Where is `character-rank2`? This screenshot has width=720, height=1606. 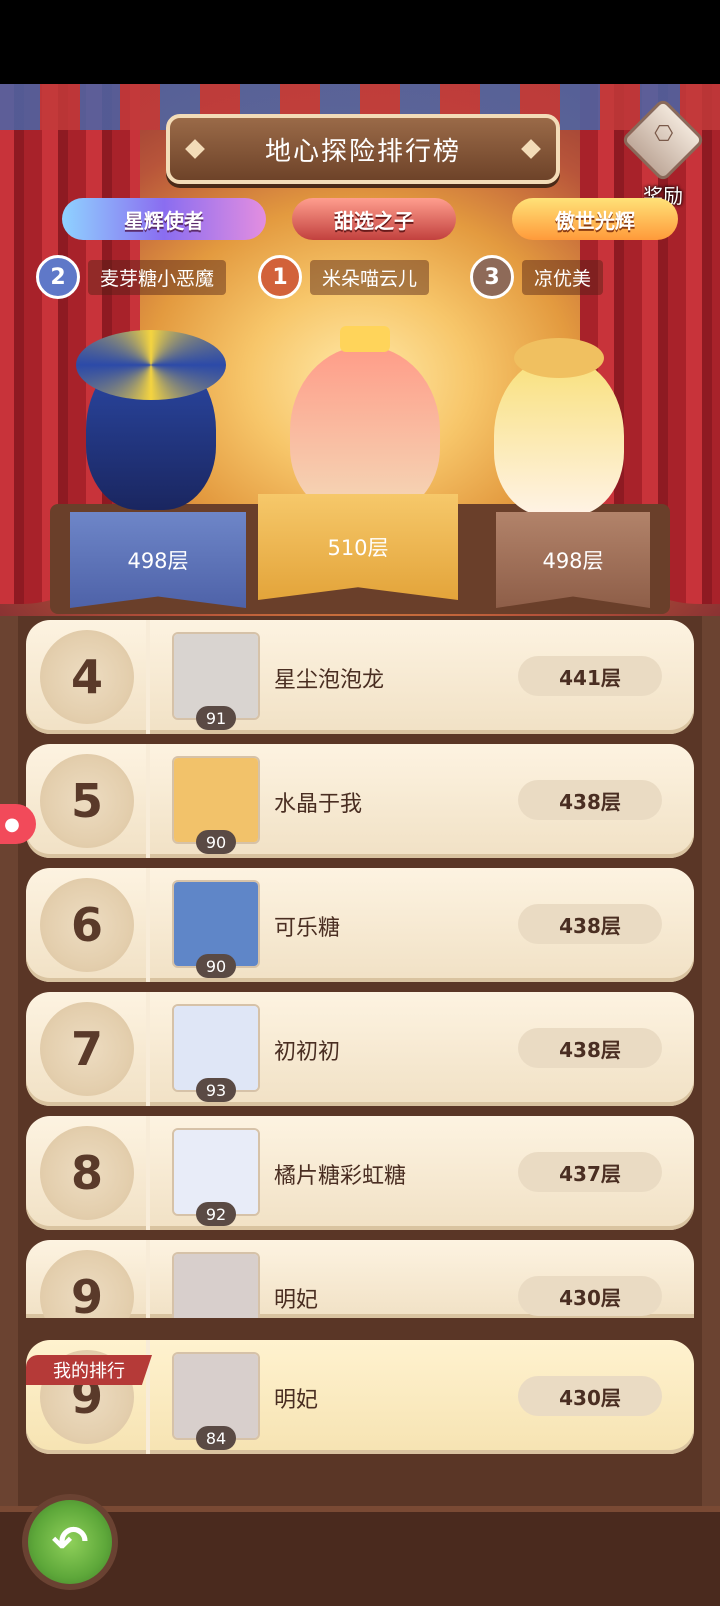 character-rank2 is located at coordinates (151, 420).